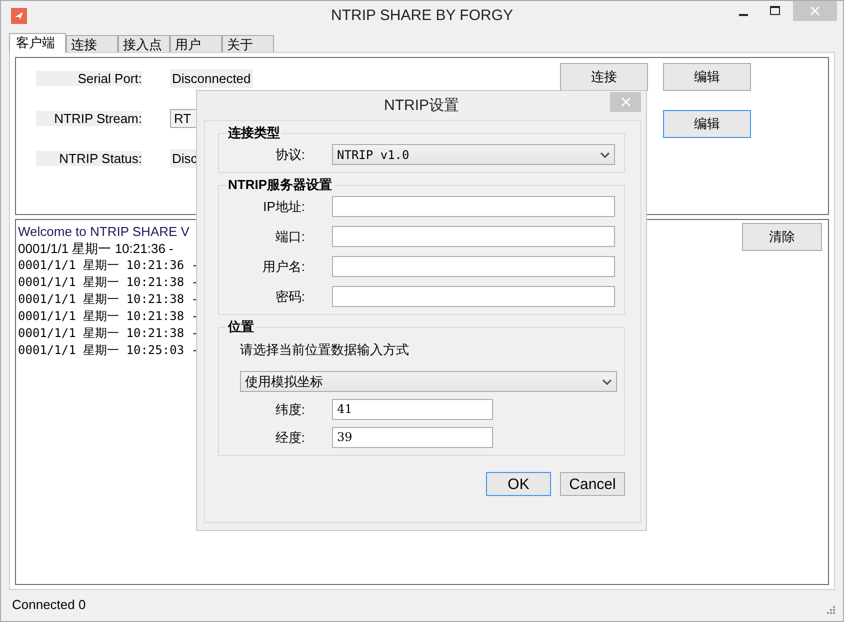  What do you see at coordinates (325, 350) in the screenshot?
I see `prompt-text: 请选择当前位置数据输入方式` at bounding box center [325, 350].